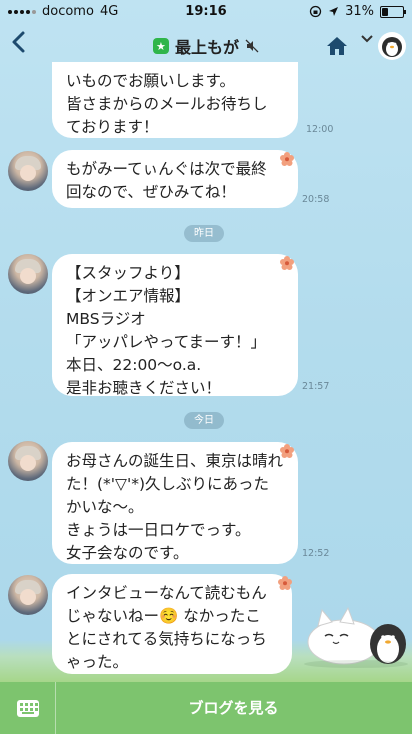 Image resolution: width=412 pixels, height=734 pixels. I want to click on verified-star-icon: ★, so click(160, 46).